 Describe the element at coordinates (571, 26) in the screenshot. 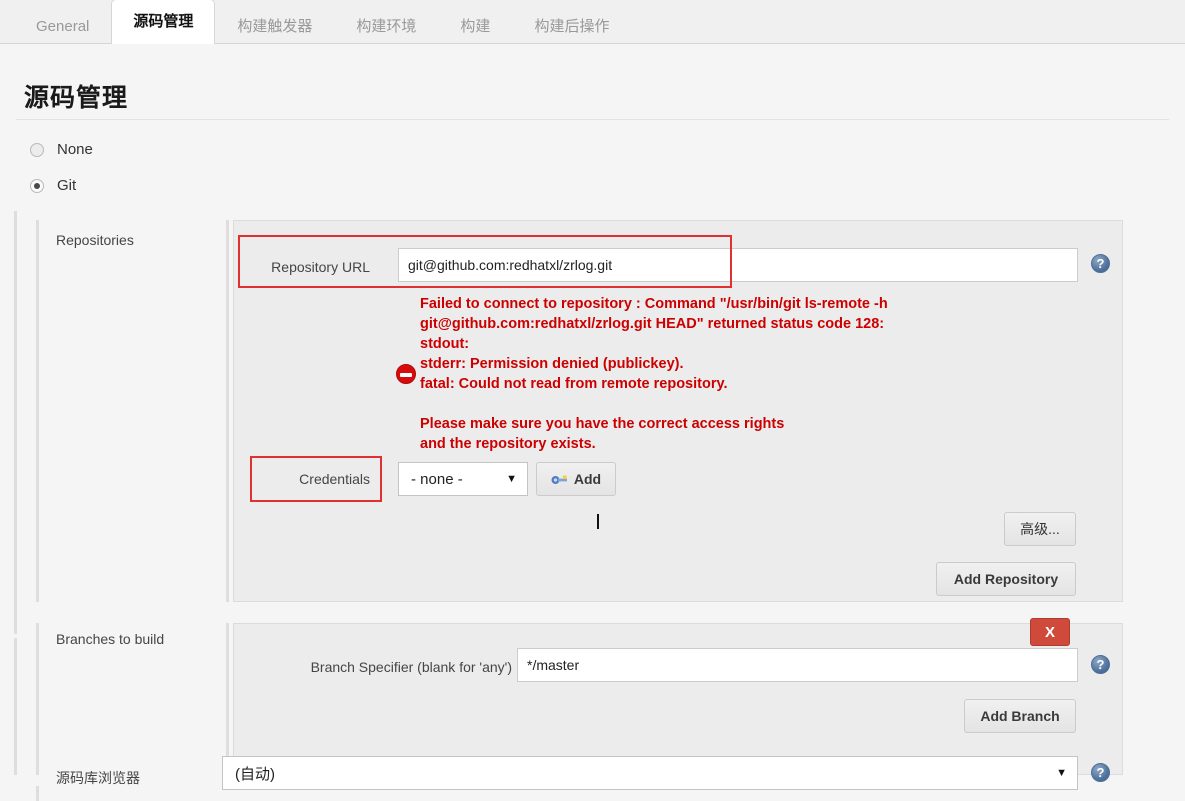

I see `tab-post-build-actions: 构建后操作` at that location.